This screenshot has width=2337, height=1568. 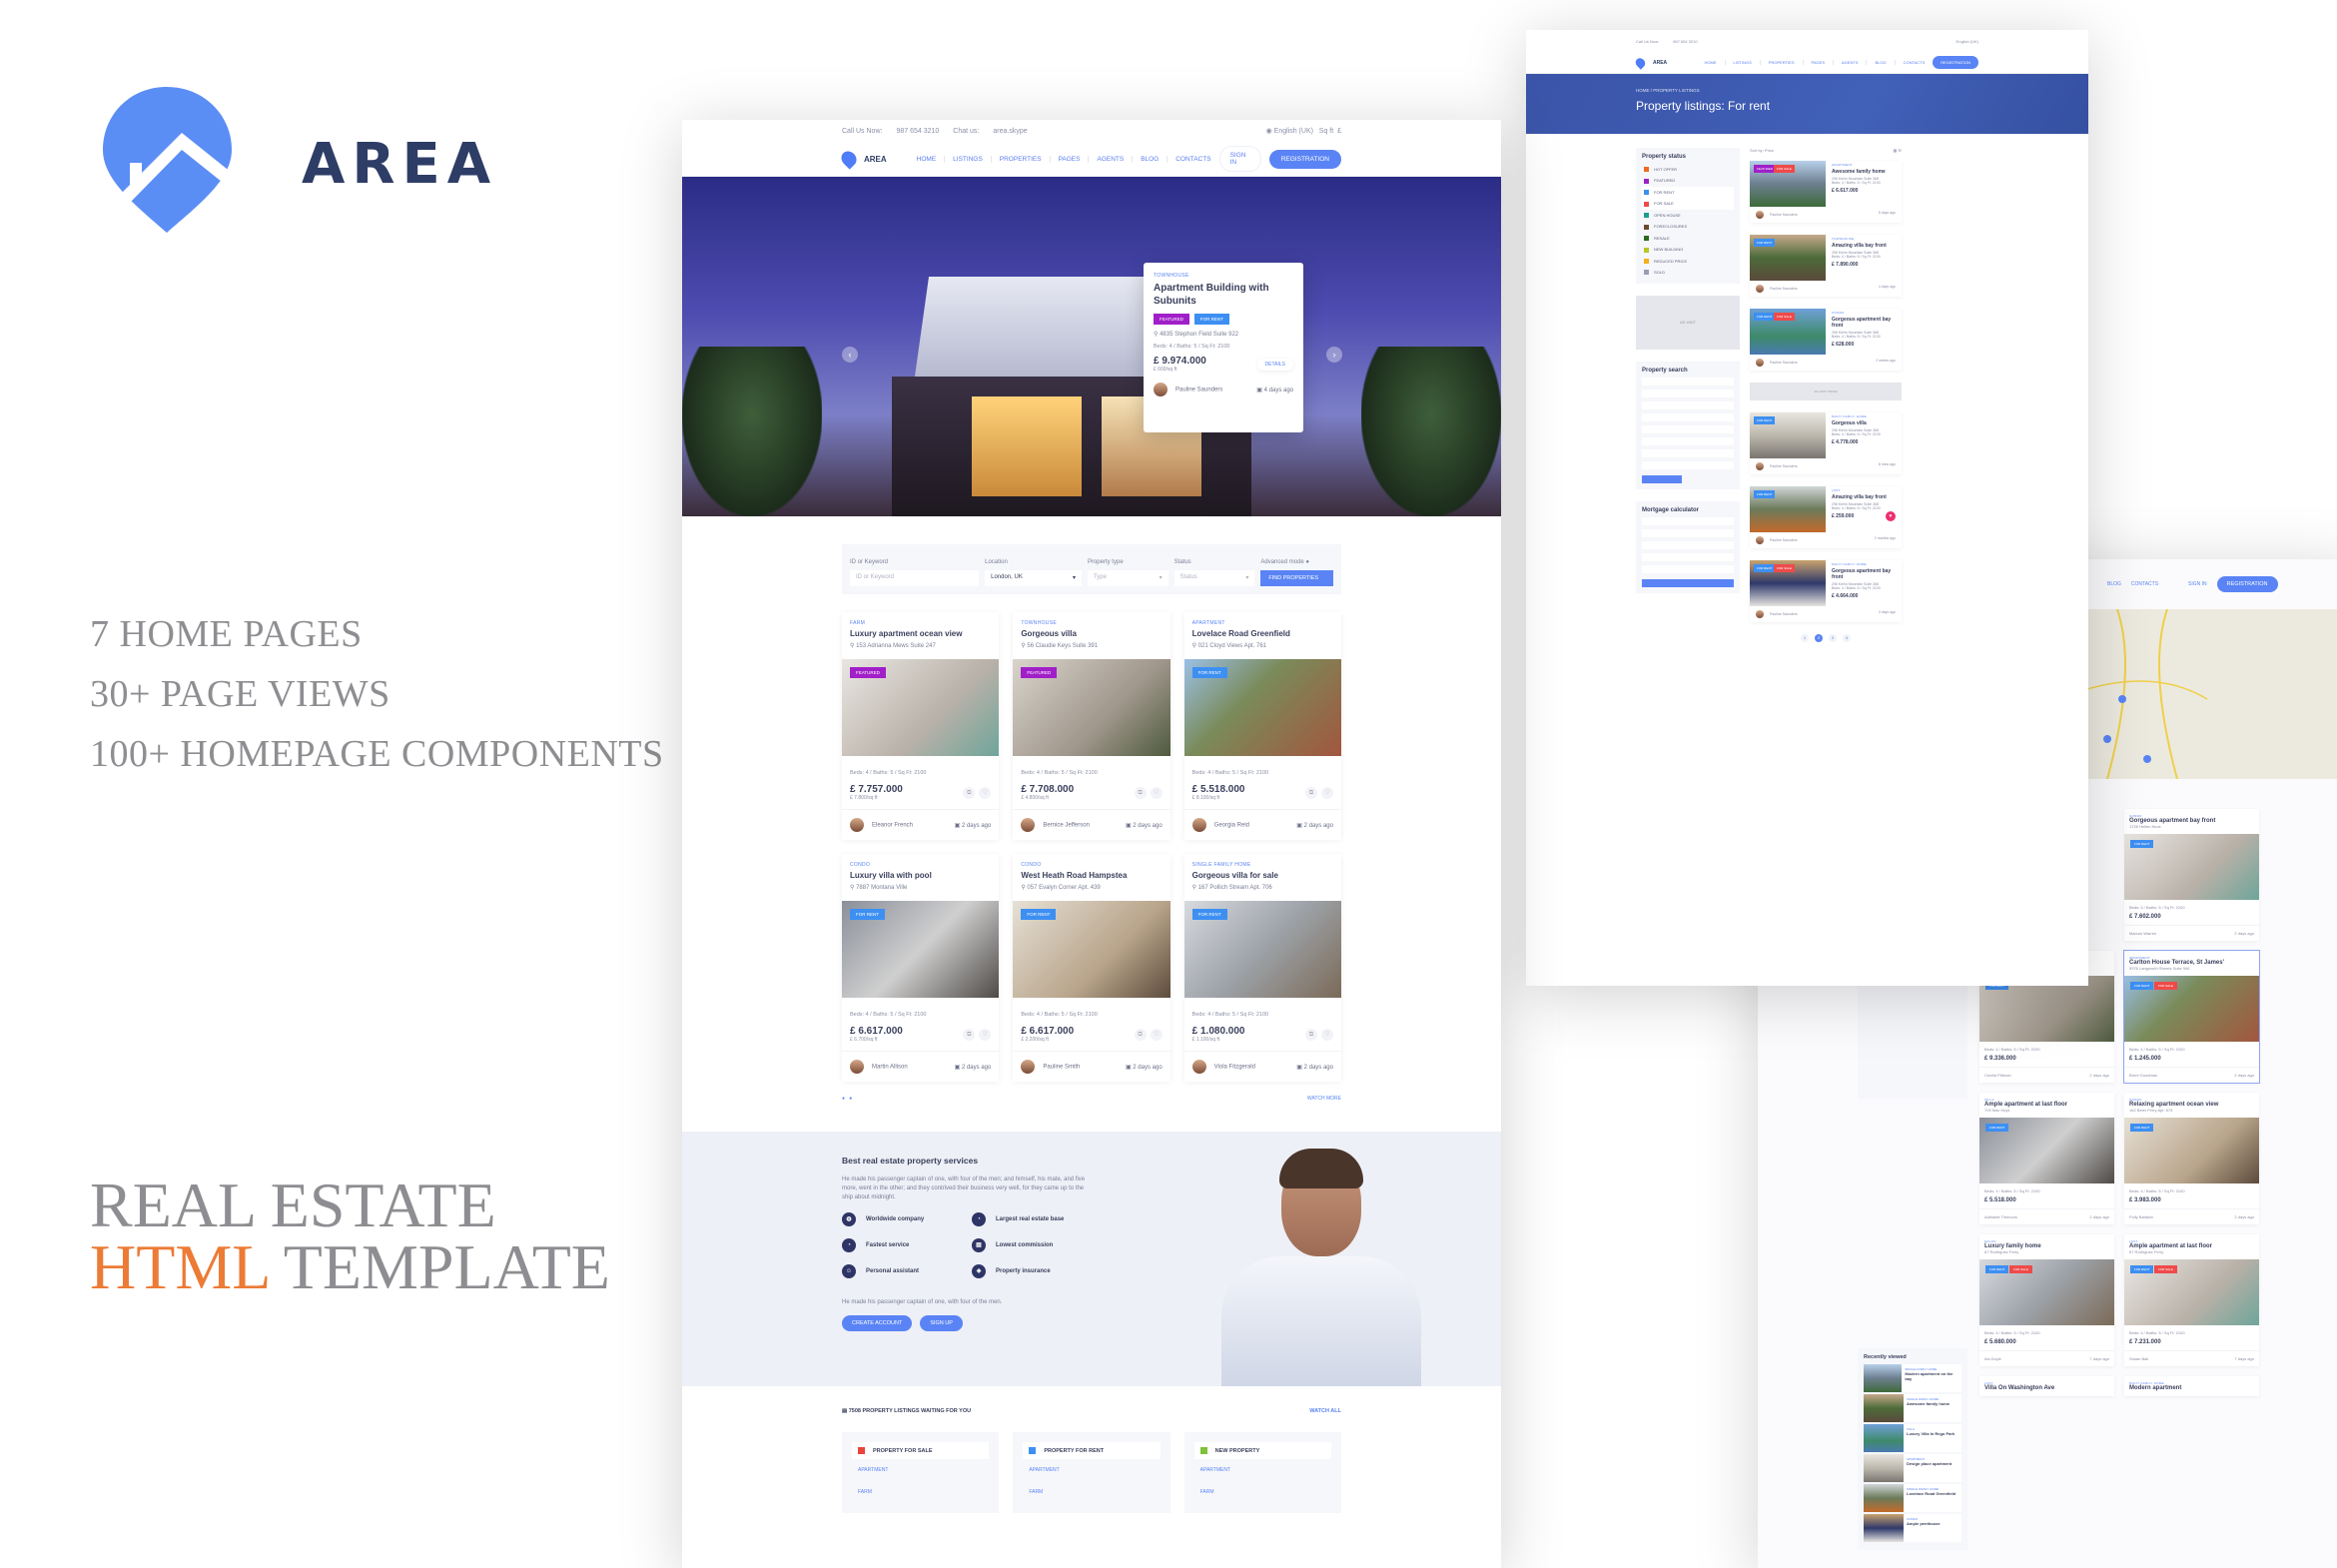 What do you see at coordinates (1214, 578) in the screenshot?
I see `status-select: Status ▾` at bounding box center [1214, 578].